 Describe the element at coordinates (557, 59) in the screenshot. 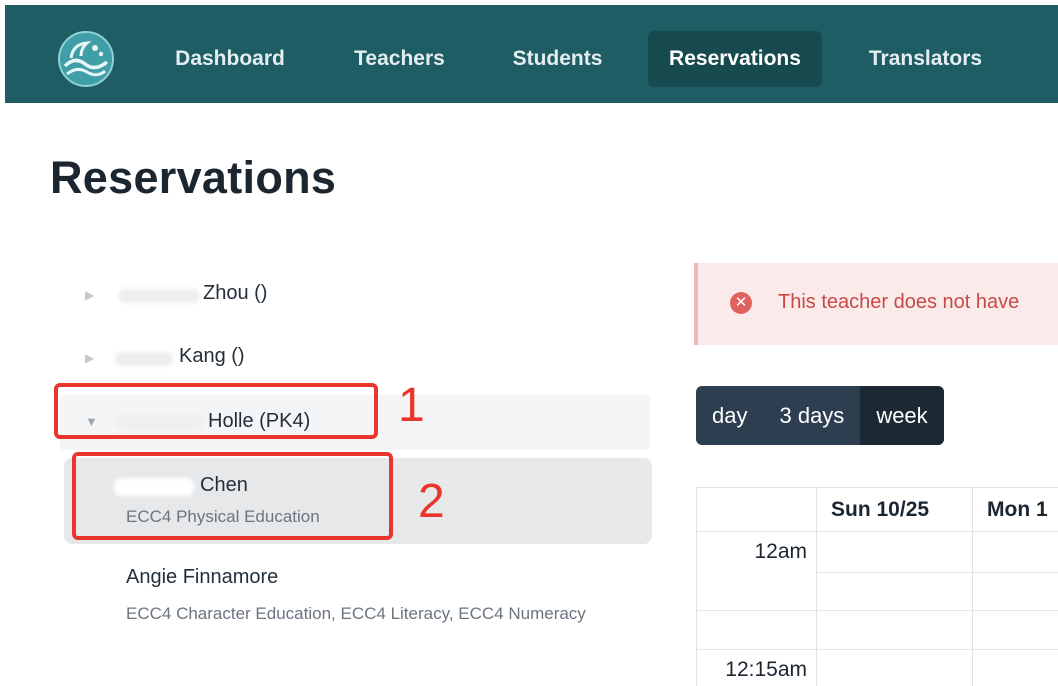

I see `nav-students: Students` at that location.